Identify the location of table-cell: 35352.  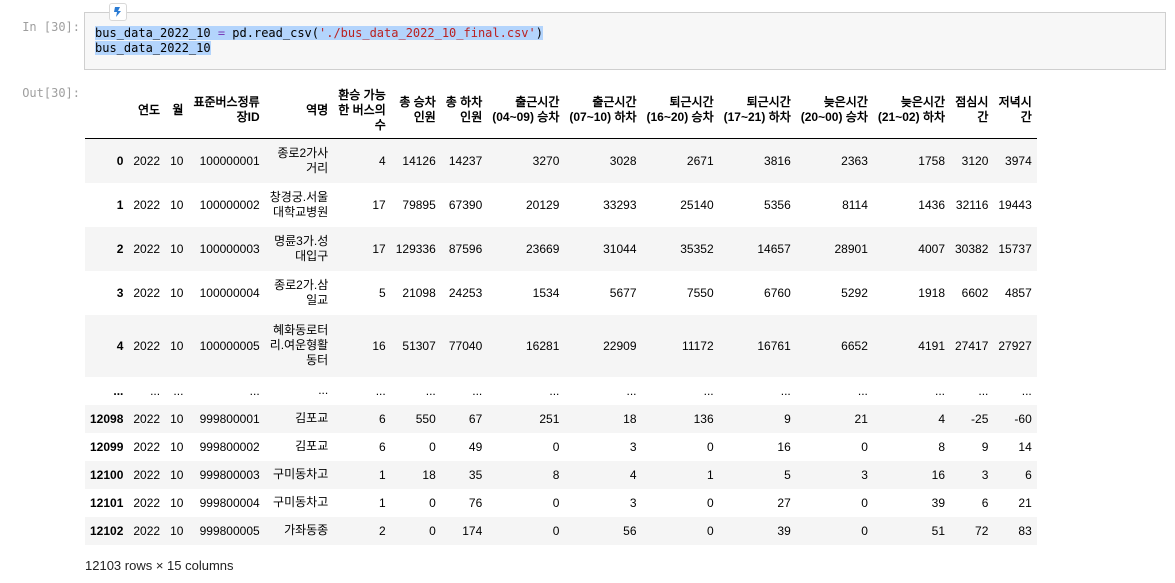
(697, 248).